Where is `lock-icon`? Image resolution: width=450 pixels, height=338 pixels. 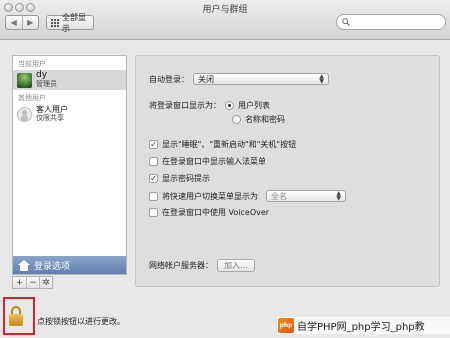
lock-icon is located at coordinates (16, 316).